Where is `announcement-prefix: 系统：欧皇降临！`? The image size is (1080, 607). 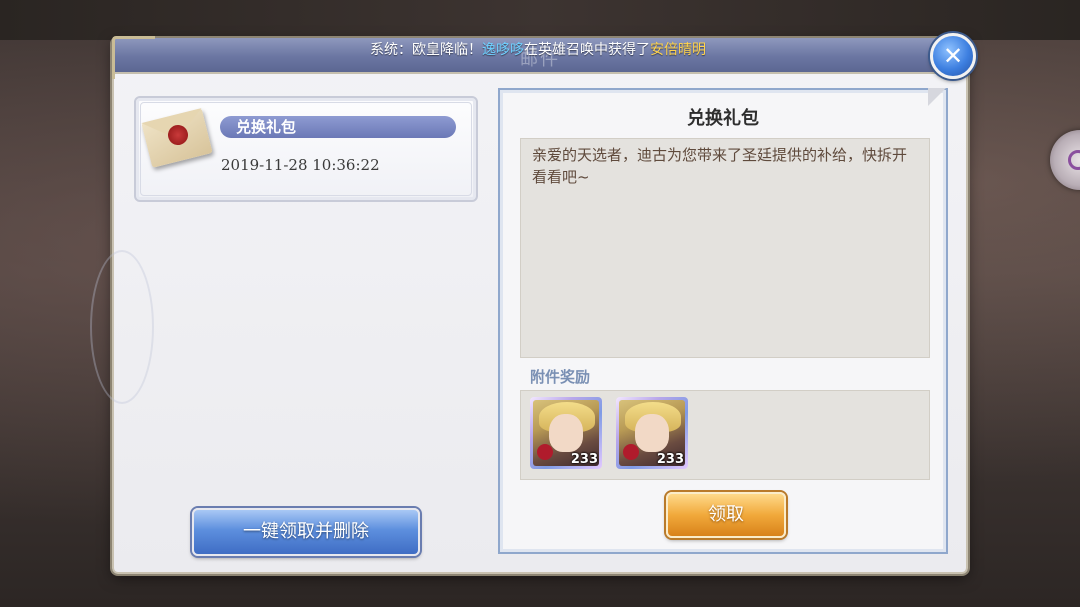 announcement-prefix: 系统：欧皇降临！ is located at coordinates (426, 50).